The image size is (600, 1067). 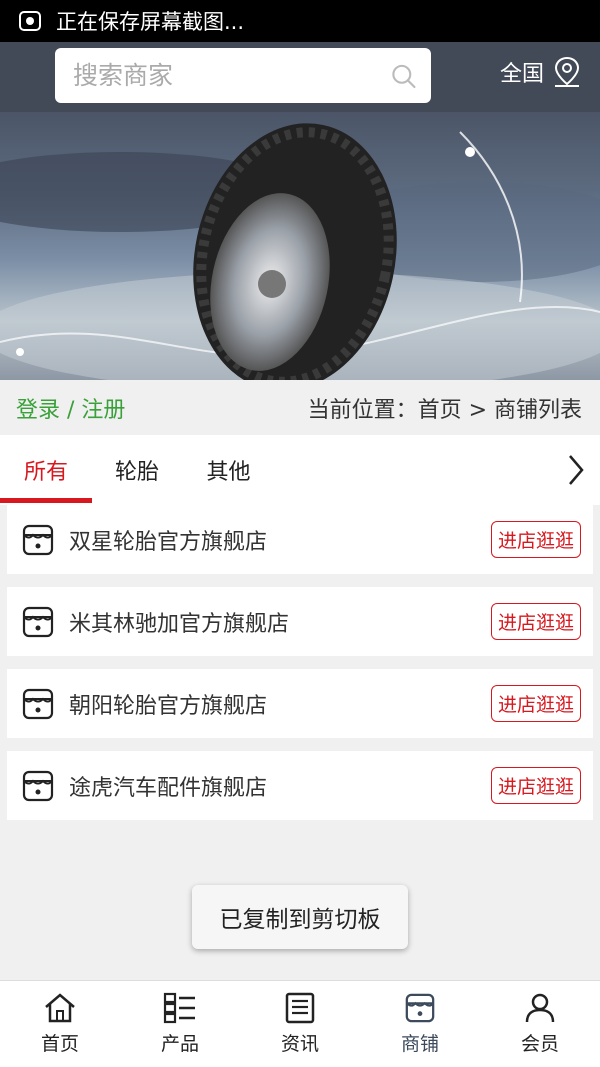 I want to click on location-pin-icon, so click(x=567, y=71).